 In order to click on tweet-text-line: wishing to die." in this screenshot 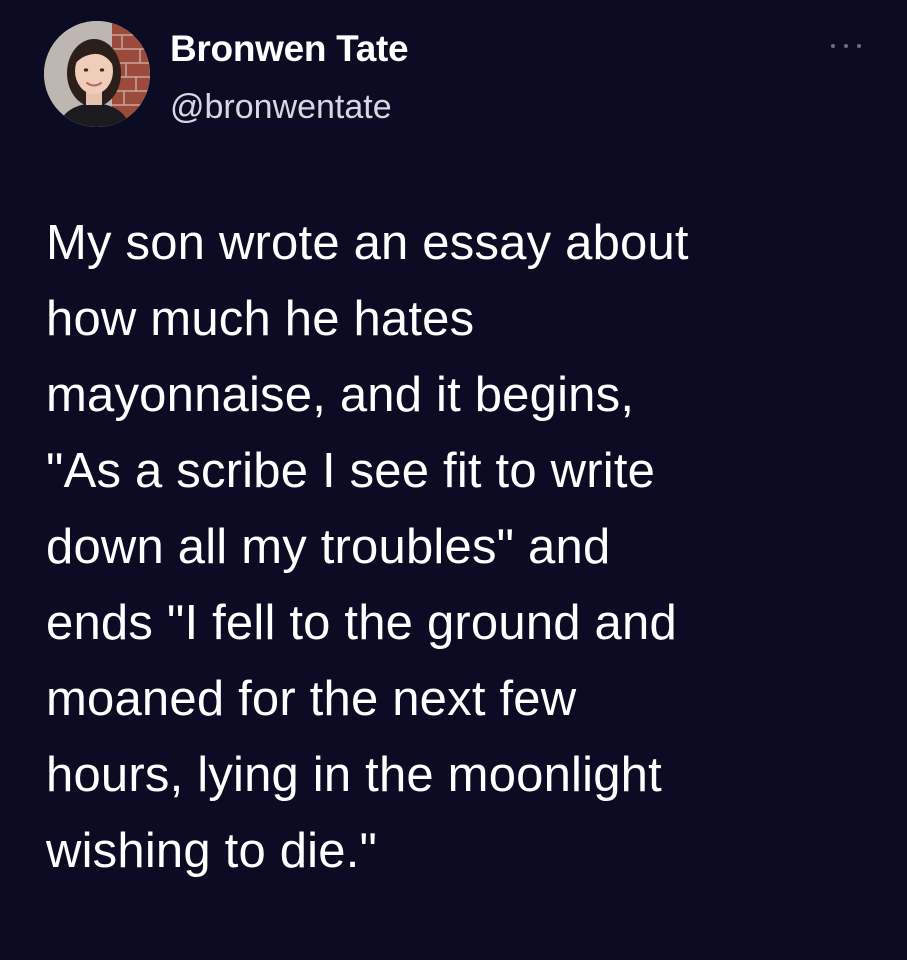, I will do `click(212, 851)`.